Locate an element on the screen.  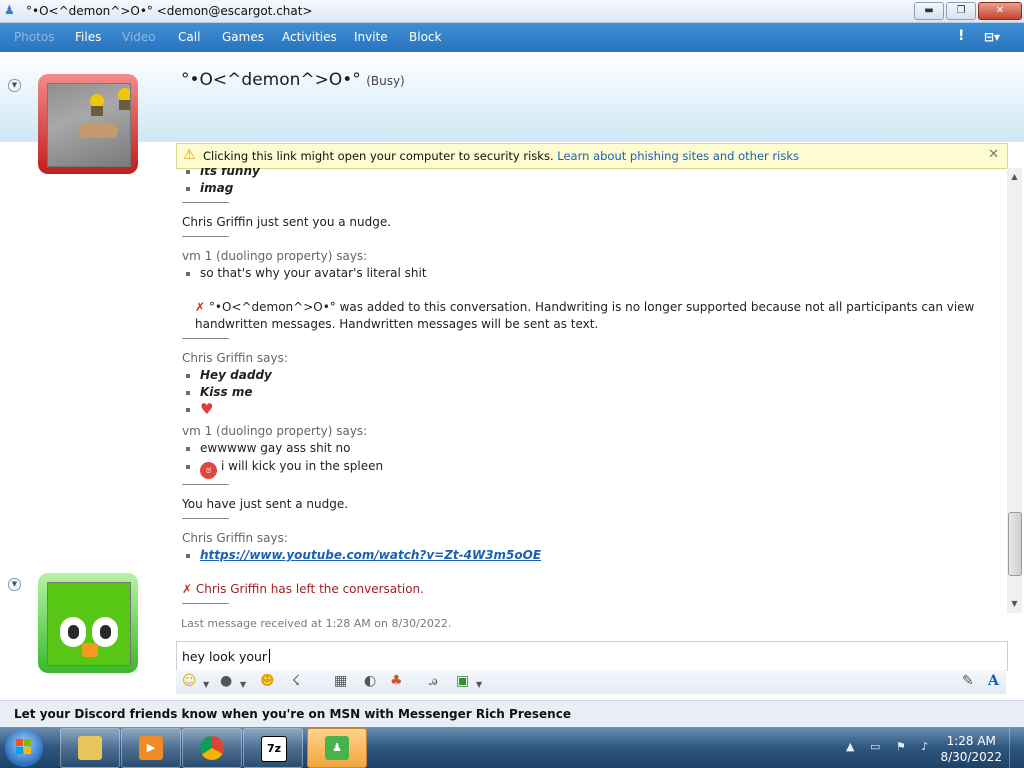
contact-left-icon: ✗ is located at coordinates (187, 589).